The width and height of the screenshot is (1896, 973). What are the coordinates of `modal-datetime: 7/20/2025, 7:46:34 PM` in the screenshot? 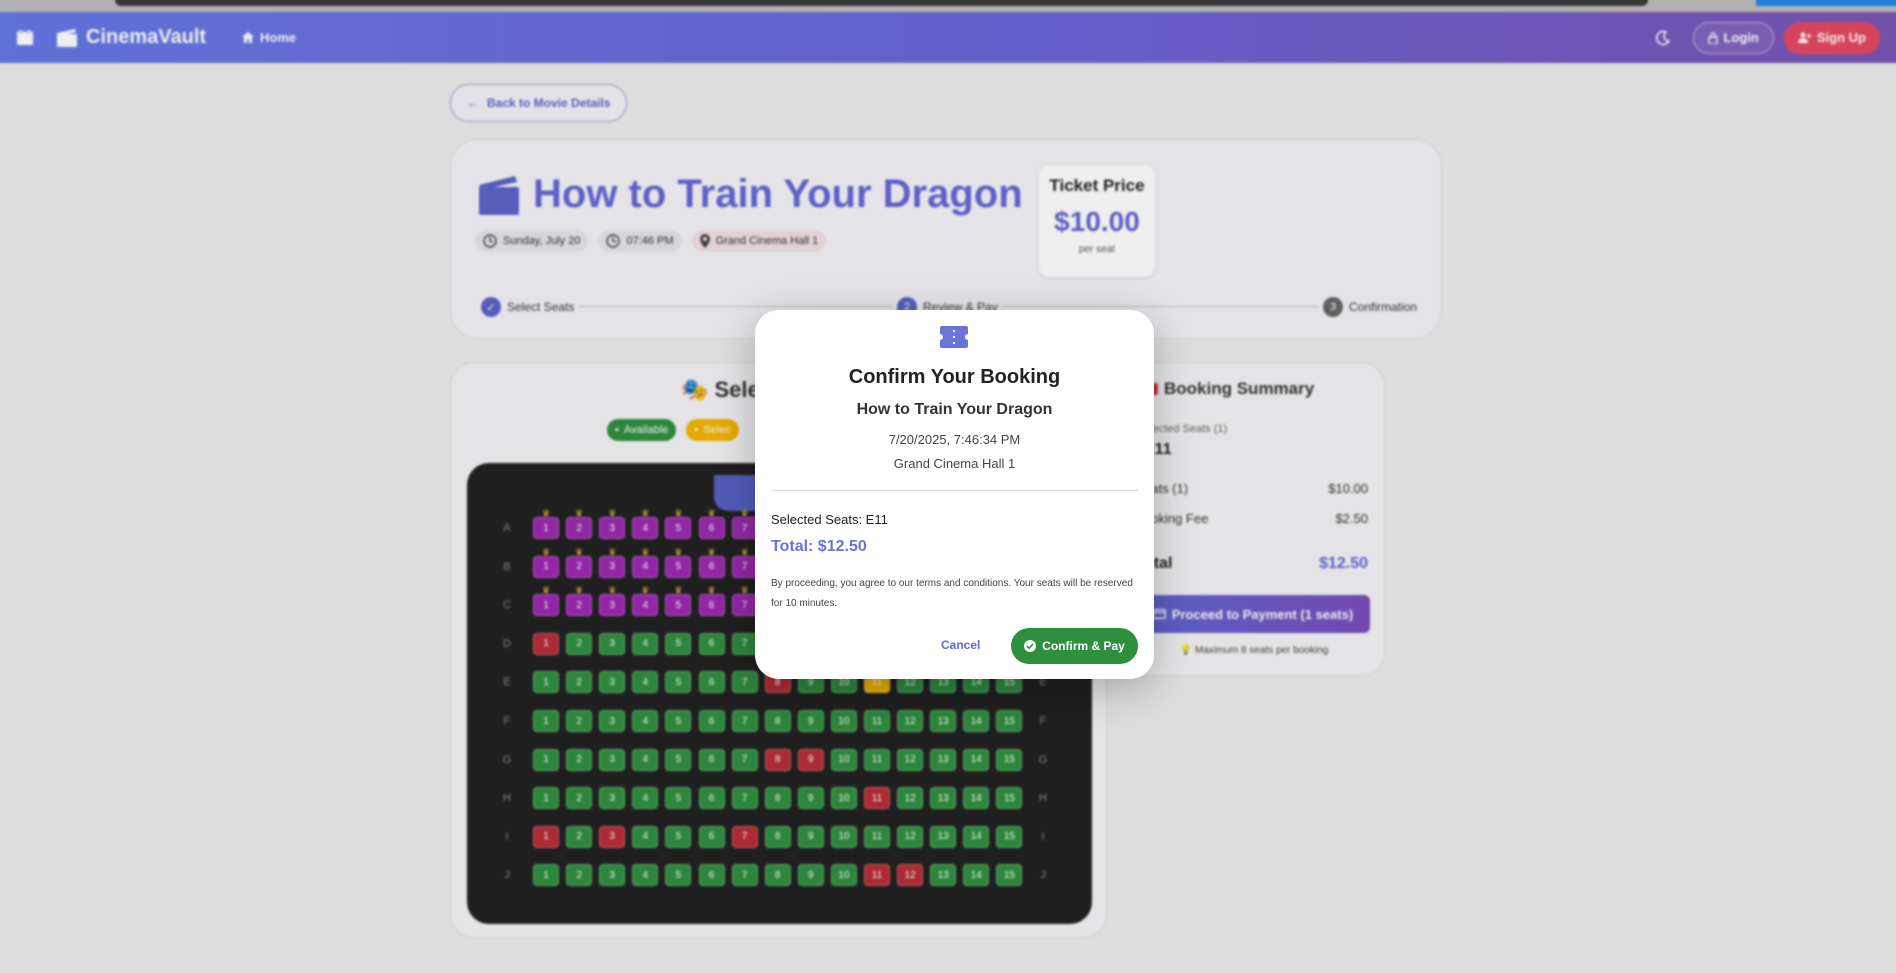 It's located at (954, 439).